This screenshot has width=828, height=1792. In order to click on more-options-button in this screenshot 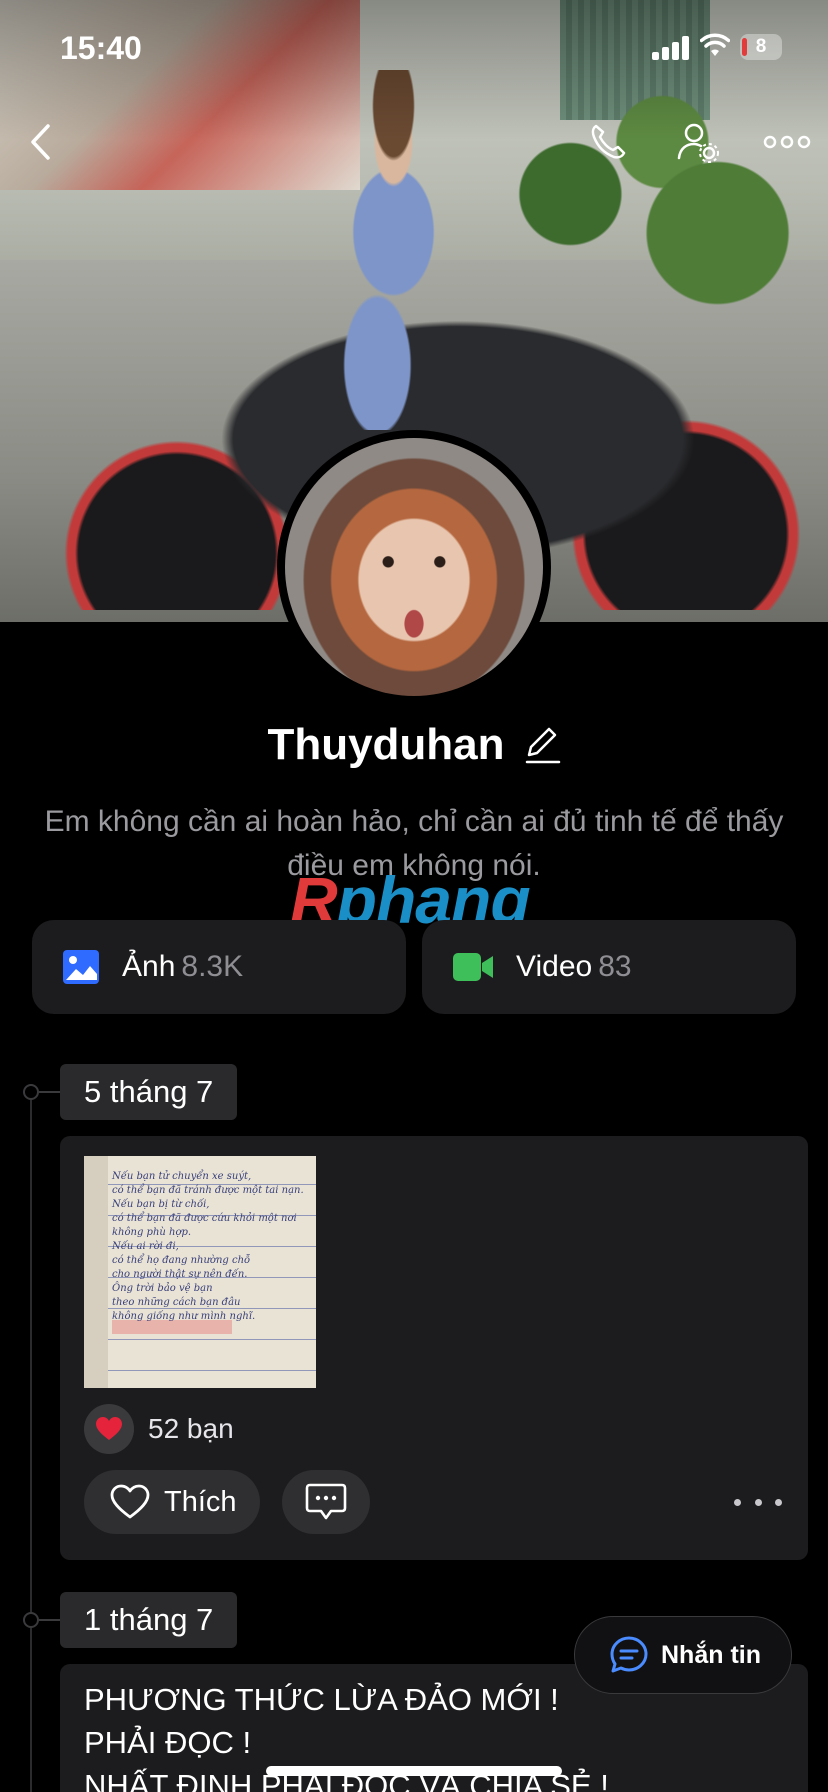, I will do `click(787, 142)`.